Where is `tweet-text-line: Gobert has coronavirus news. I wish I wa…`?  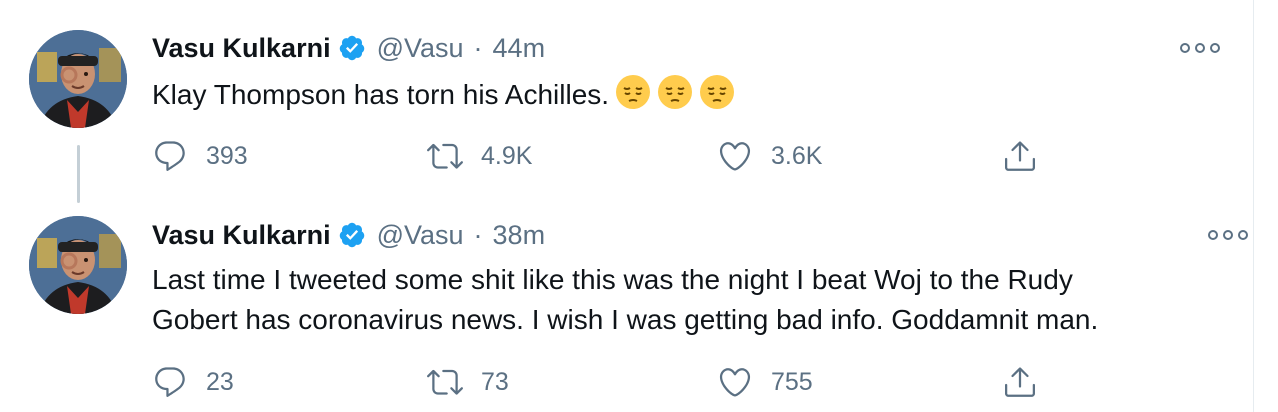 tweet-text-line: Gobert has coronavirus news. I wish I wa… is located at coordinates (625, 319).